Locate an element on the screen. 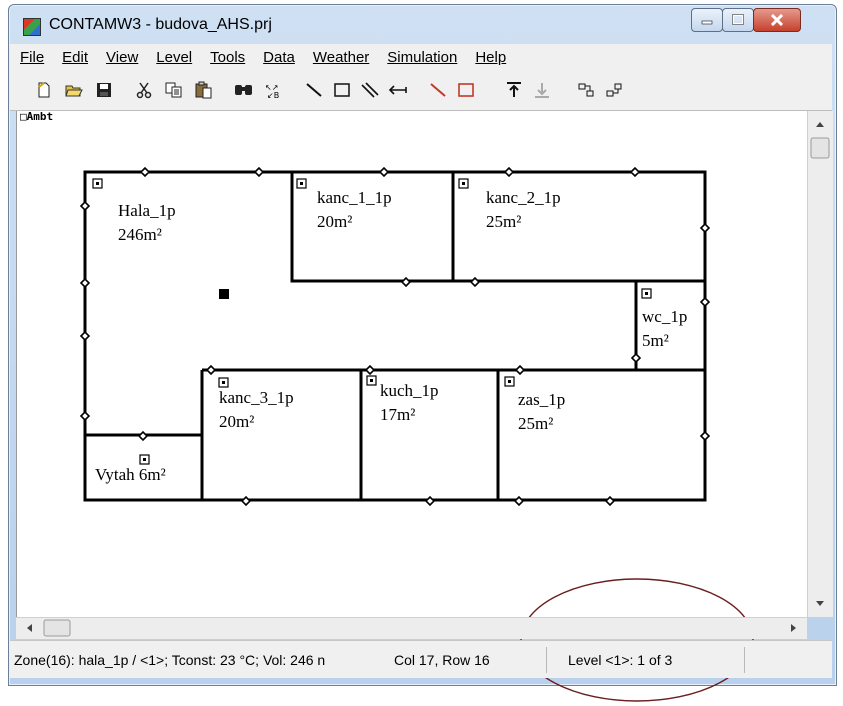  view-a-icon is located at coordinates (586, 90).